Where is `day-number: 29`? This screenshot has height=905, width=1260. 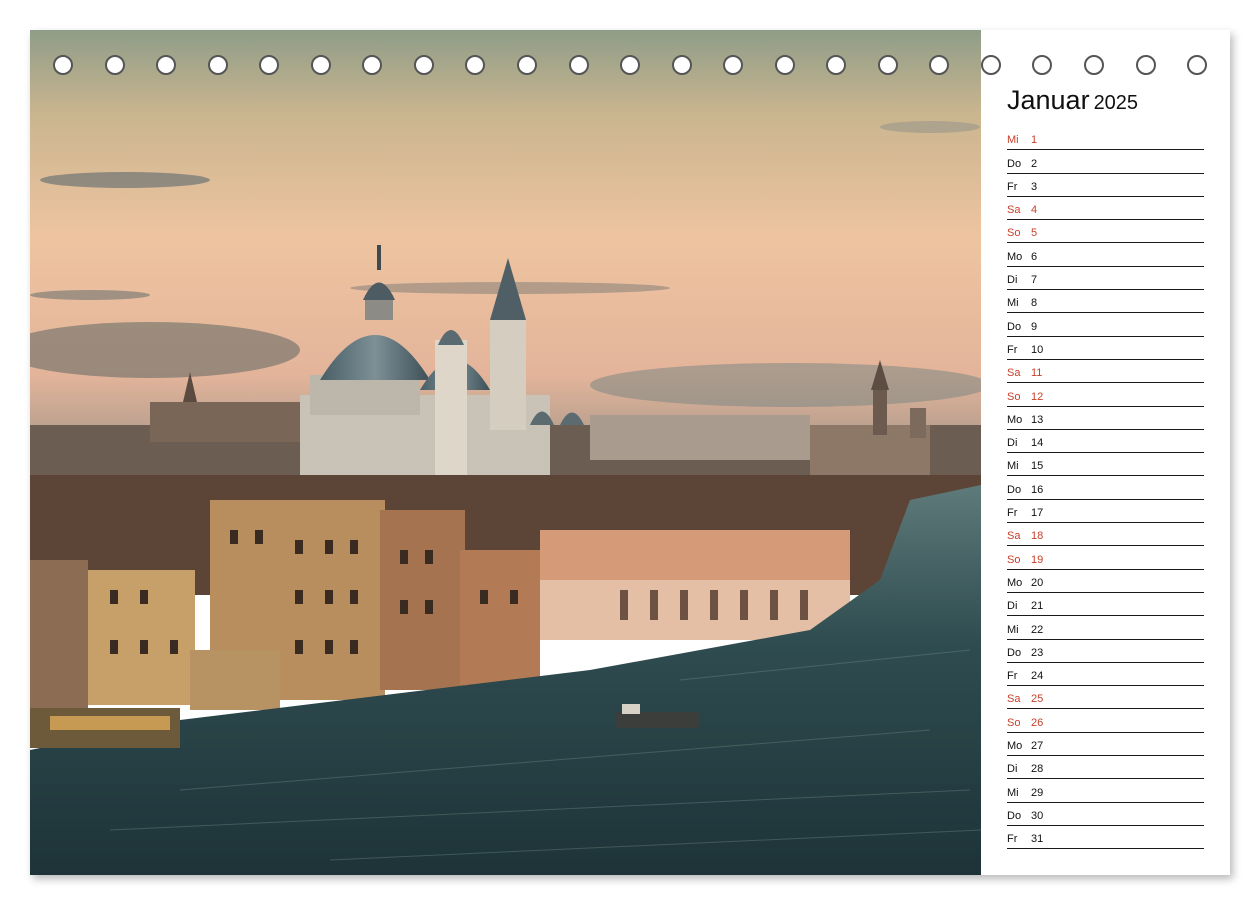
day-number: 29 is located at coordinates (1037, 792).